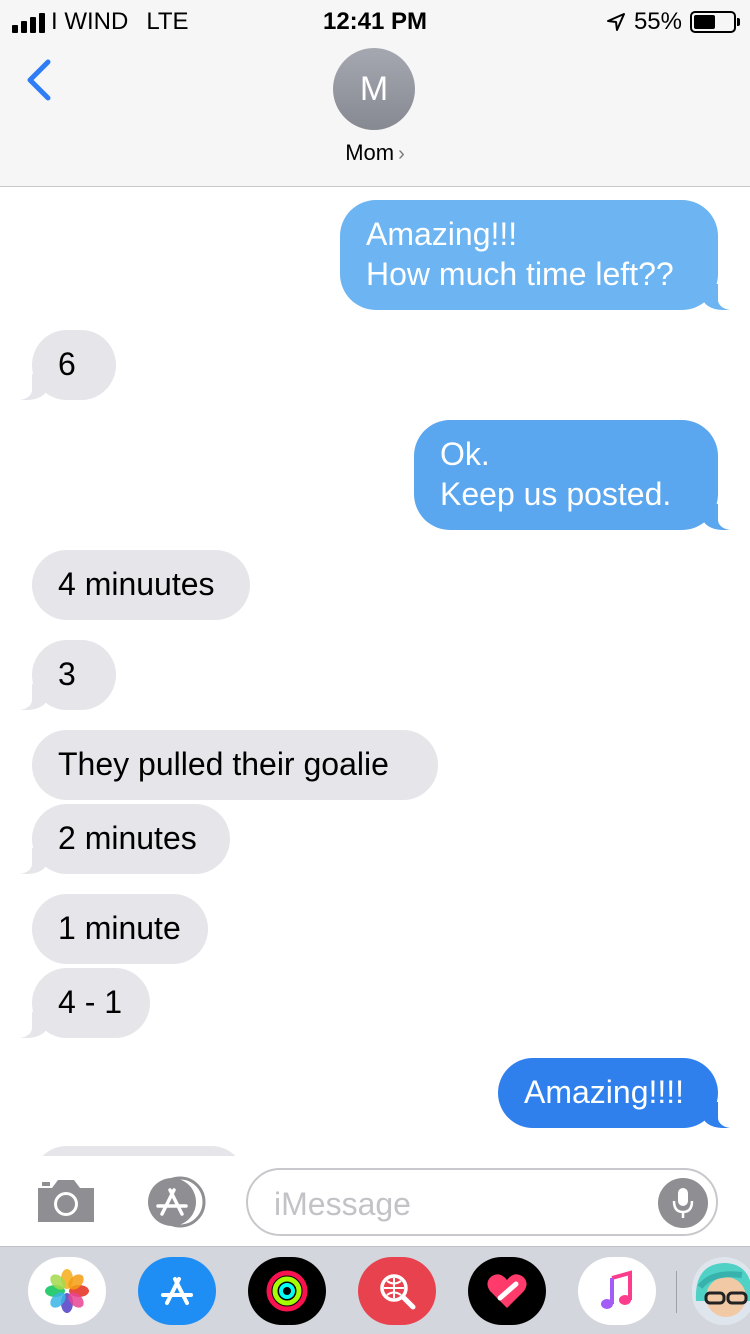 This screenshot has width=750, height=1334. I want to click on message-text: How much time left??, so click(520, 274).